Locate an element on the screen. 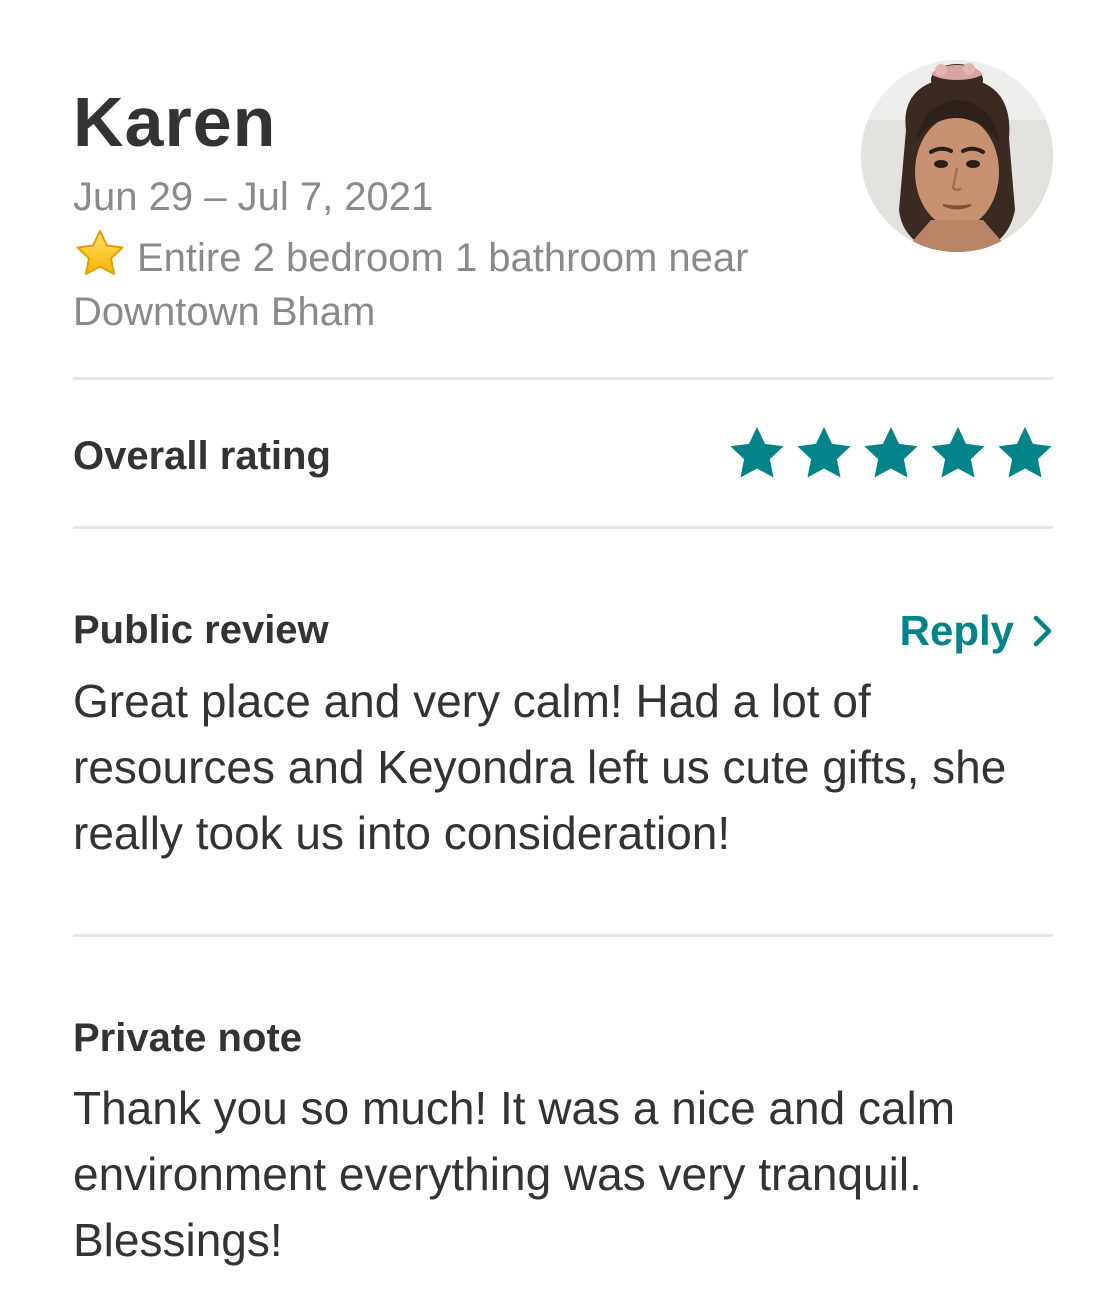 The width and height of the screenshot is (1100, 1297). private-note-title: Private note is located at coordinates (187, 1038).